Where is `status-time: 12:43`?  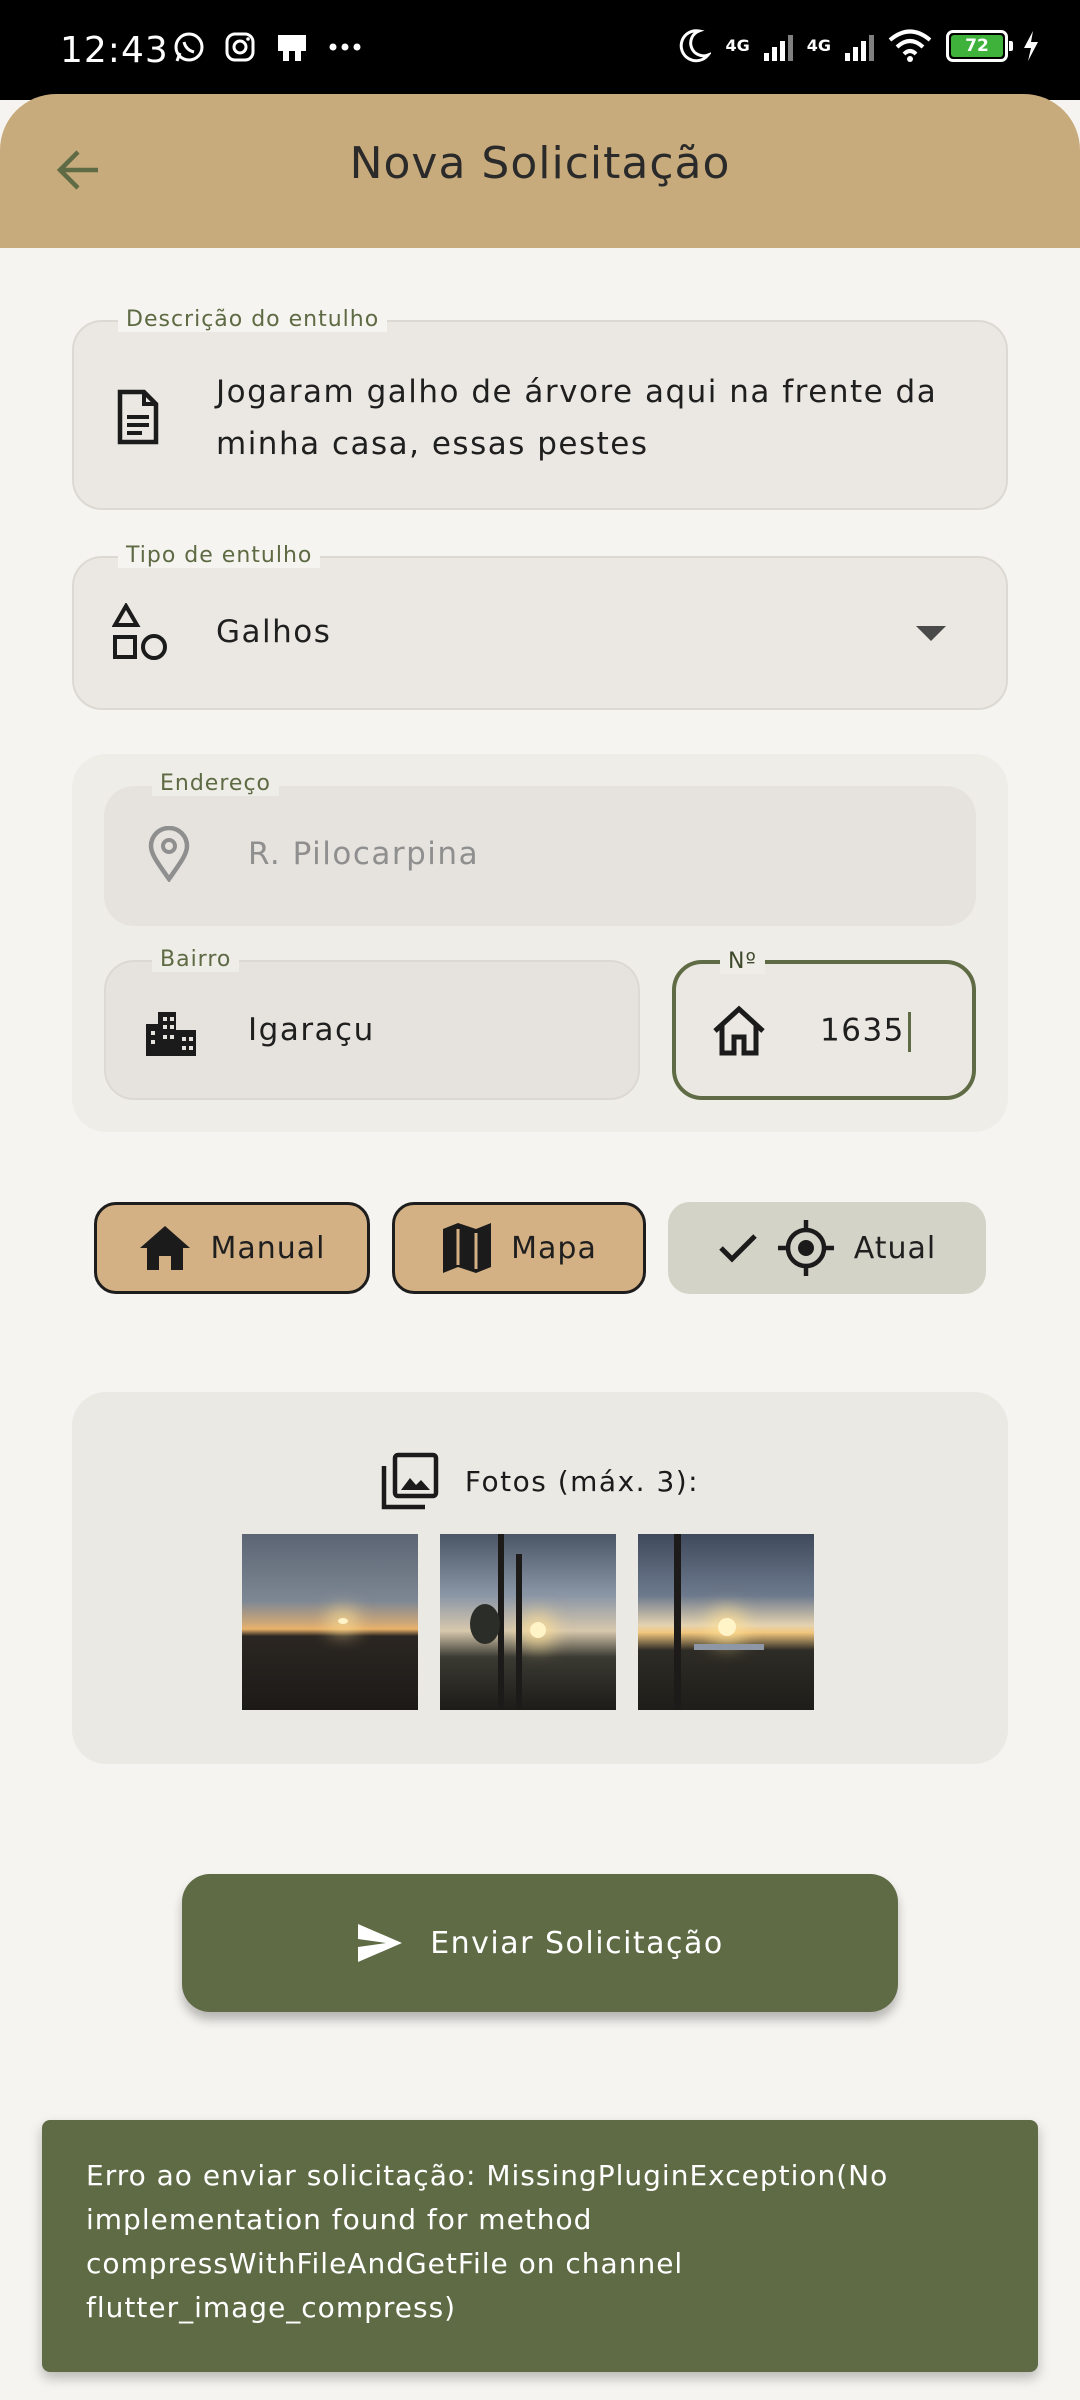
status-time: 12:43 is located at coordinates (114, 50).